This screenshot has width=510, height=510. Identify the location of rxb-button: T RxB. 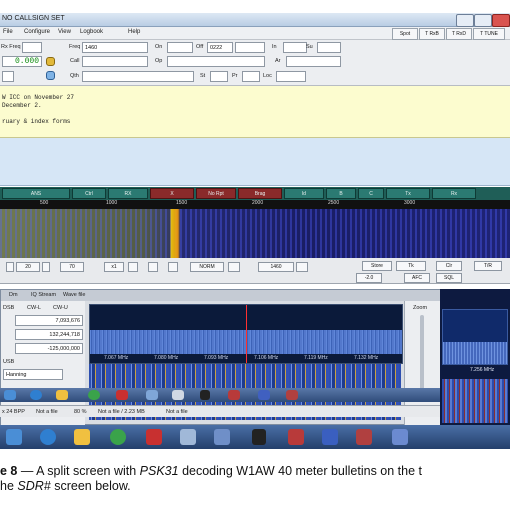
(432, 34).